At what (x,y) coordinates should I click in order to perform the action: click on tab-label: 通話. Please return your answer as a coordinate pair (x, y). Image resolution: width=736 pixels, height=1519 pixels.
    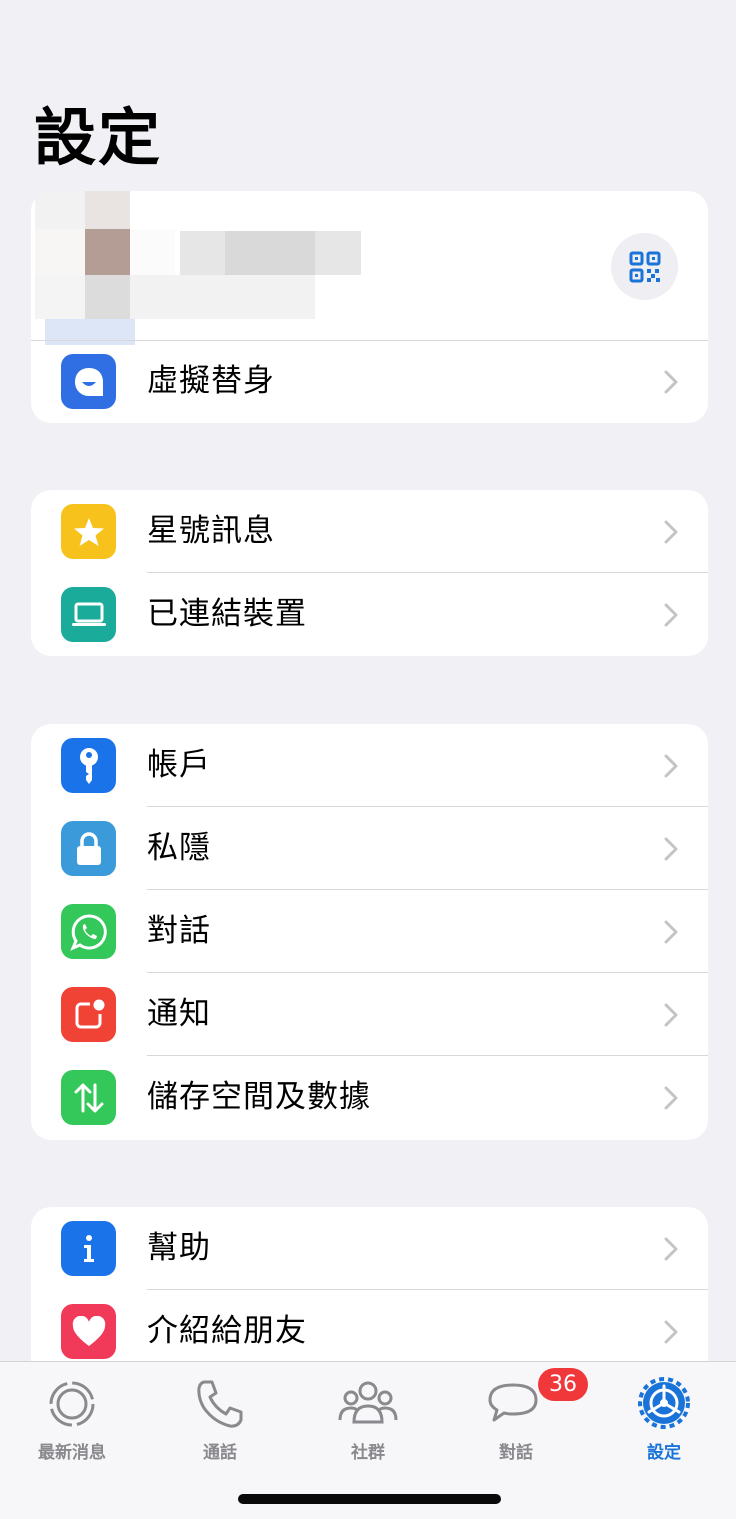
    Looking at the image, I should click on (220, 1453).